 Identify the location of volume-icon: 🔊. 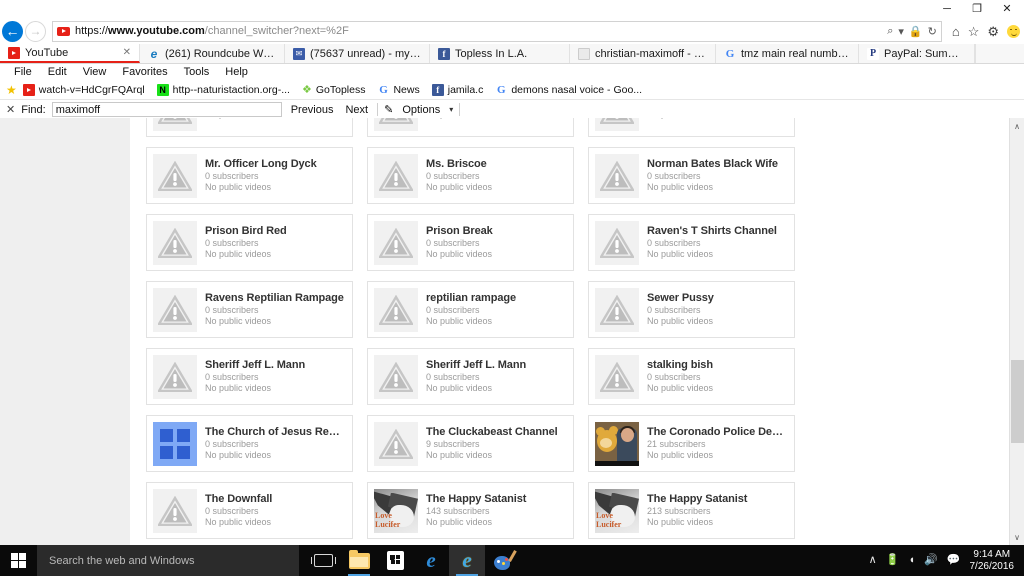
(931, 560).